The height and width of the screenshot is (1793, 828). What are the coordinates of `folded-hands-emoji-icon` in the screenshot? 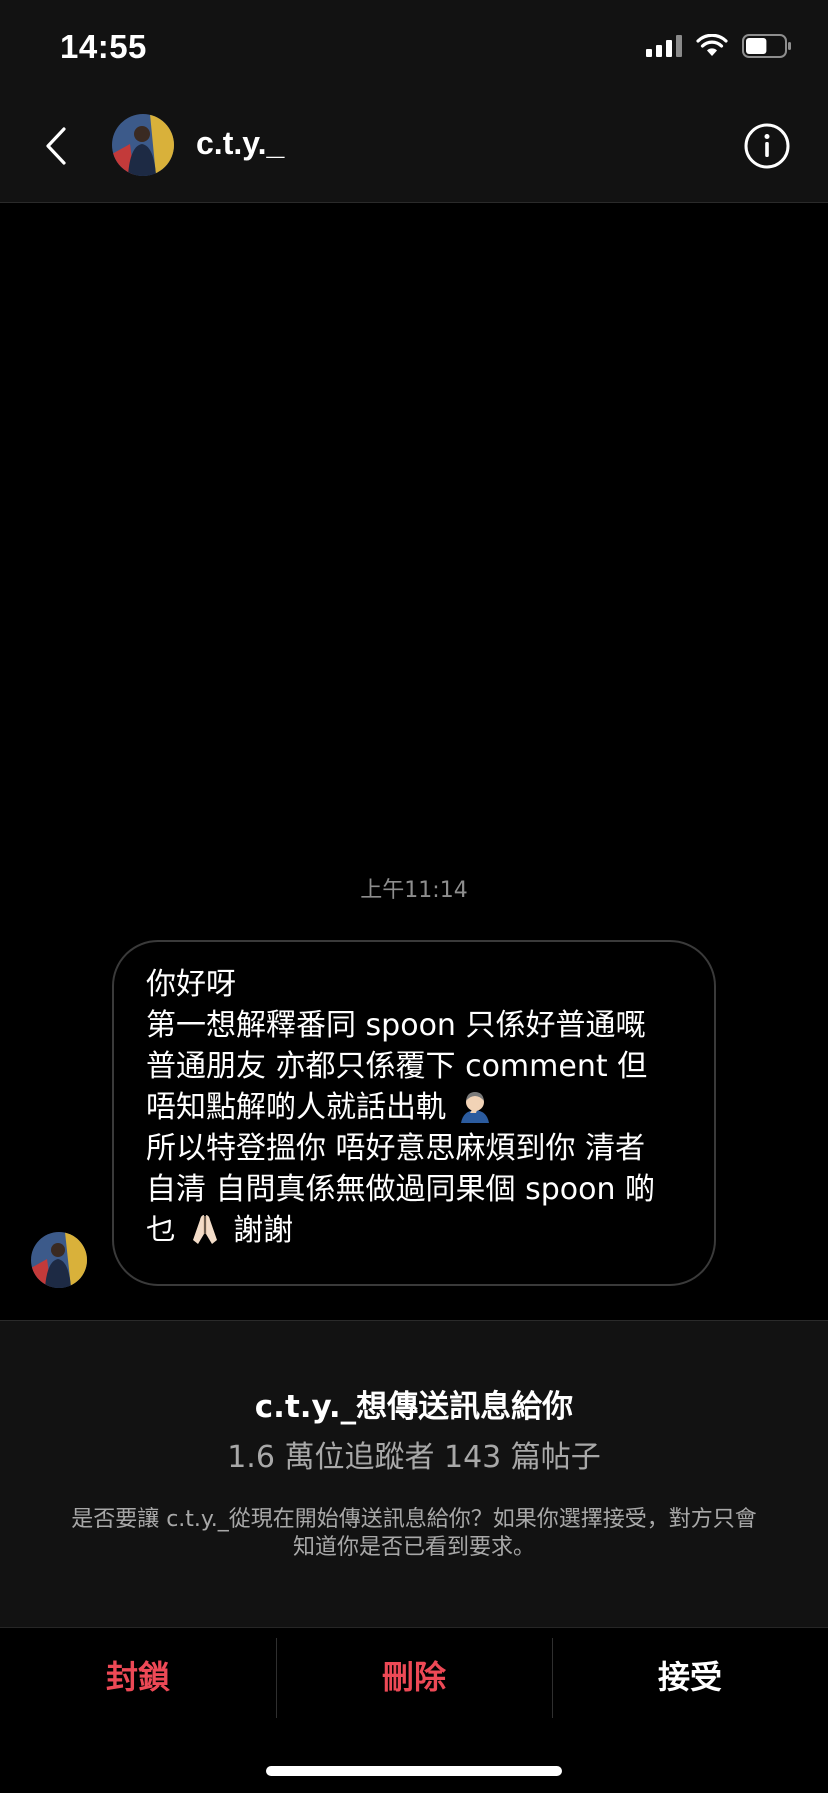 It's located at (204, 1229).